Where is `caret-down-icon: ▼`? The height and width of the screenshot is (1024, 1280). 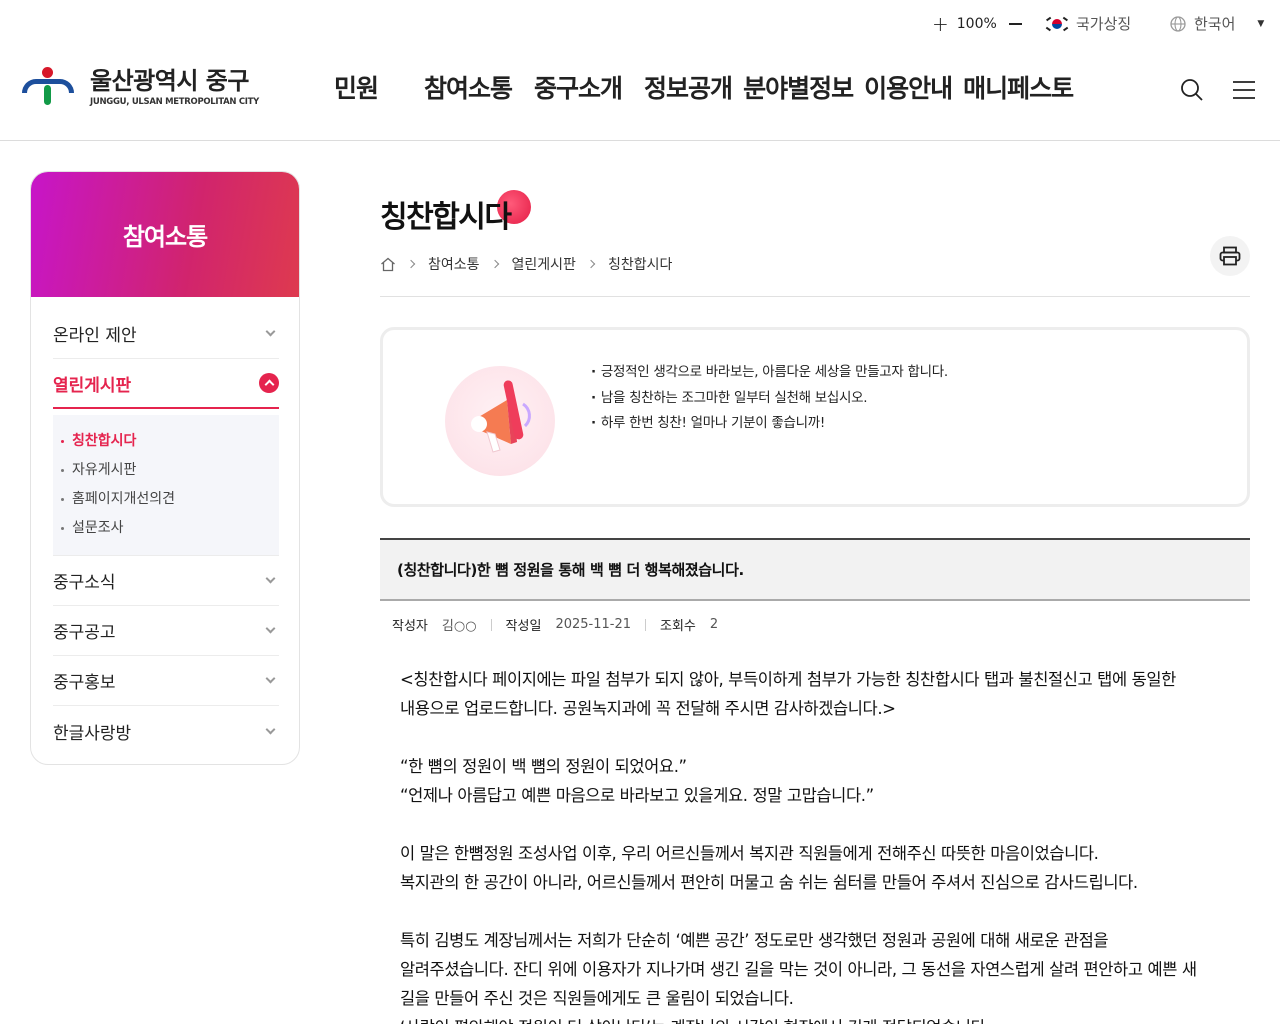 caret-down-icon: ▼ is located at coordinates (1261, 23).